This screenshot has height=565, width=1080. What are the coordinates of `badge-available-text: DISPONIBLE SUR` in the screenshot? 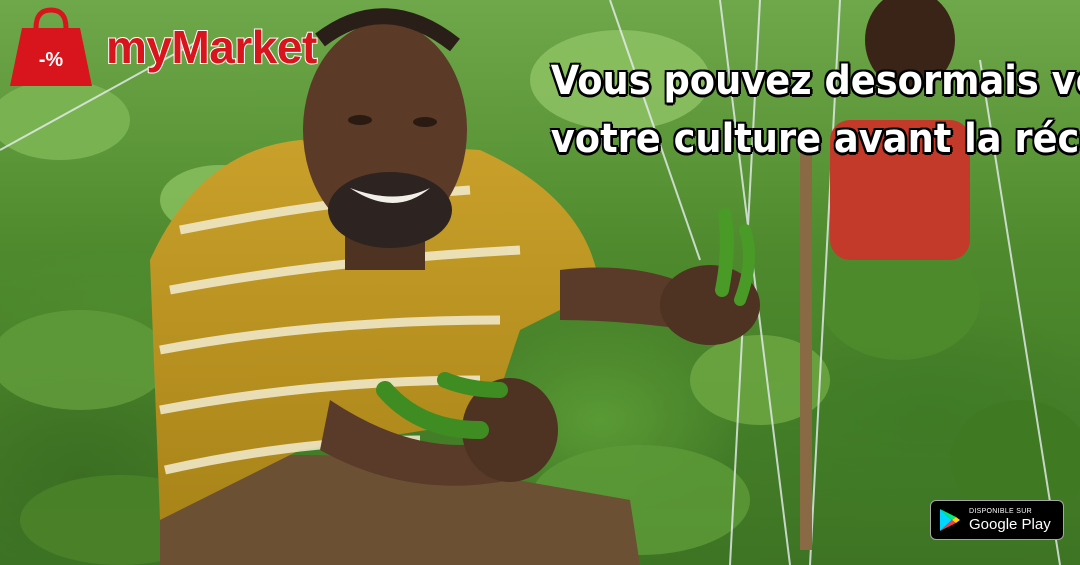 It's located at (1000, 511).